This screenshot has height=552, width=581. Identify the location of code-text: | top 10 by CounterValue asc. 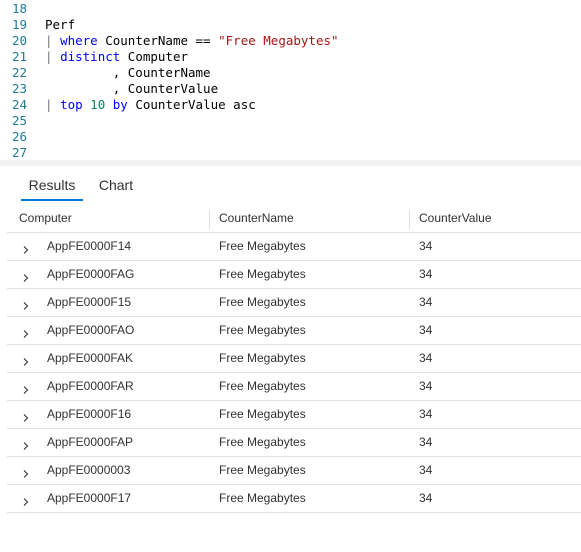
(150, 105).